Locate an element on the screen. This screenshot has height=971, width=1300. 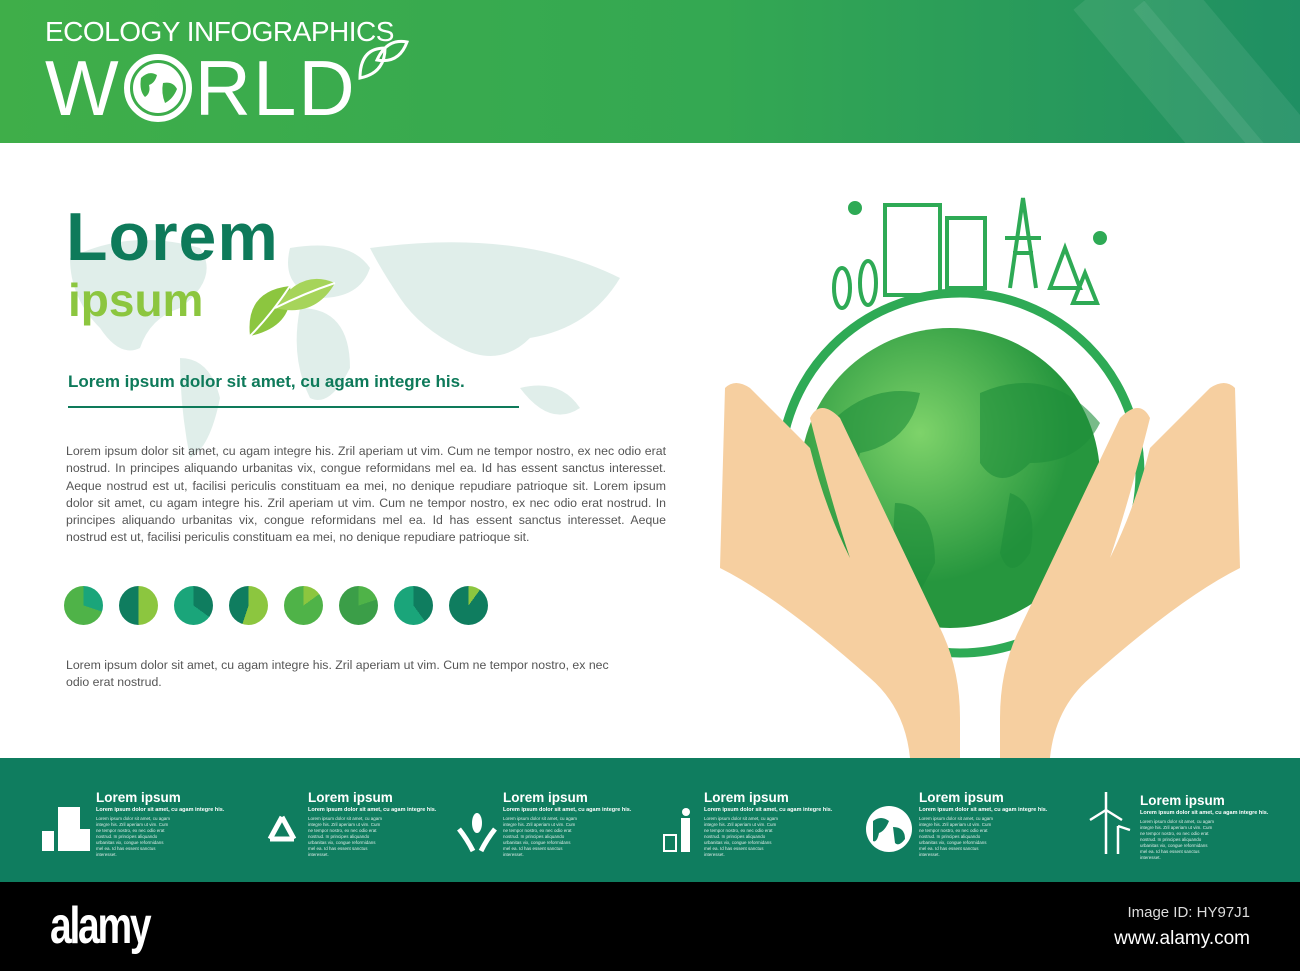
divider is located at coordinates (293, 407).